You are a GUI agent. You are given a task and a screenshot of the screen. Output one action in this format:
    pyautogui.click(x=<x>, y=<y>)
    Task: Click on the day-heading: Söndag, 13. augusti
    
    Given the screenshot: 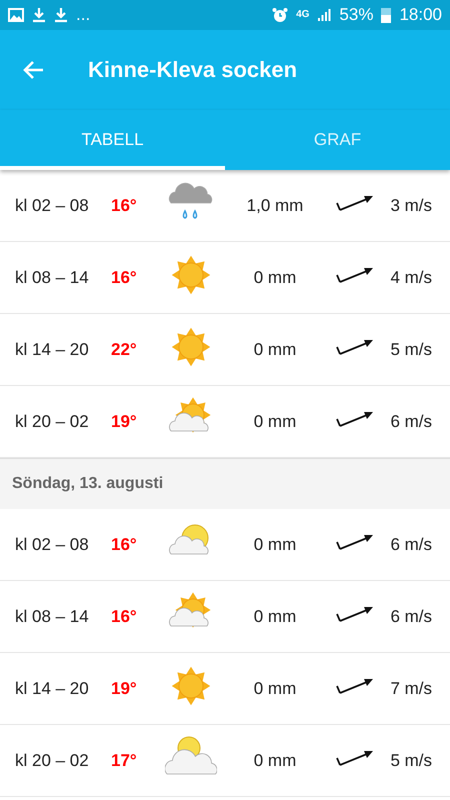 What is the action you would take?
    pyautogui.click(x=225, y=483)
    